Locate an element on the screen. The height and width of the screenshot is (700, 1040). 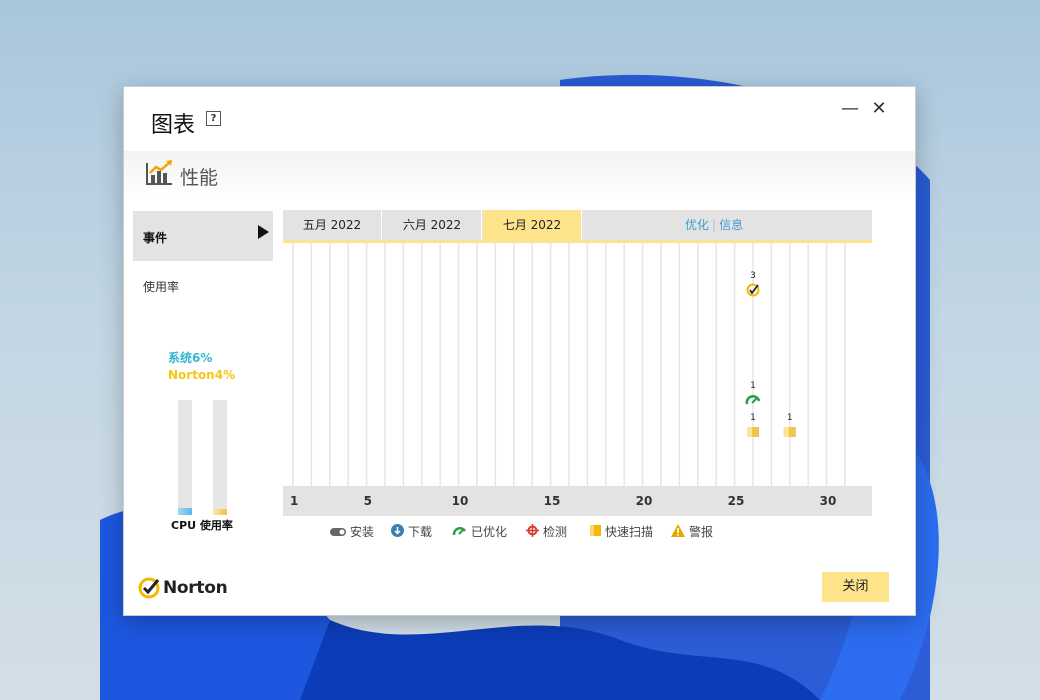
legend-label: 快速扫描 is located at coordinates (629, 532).